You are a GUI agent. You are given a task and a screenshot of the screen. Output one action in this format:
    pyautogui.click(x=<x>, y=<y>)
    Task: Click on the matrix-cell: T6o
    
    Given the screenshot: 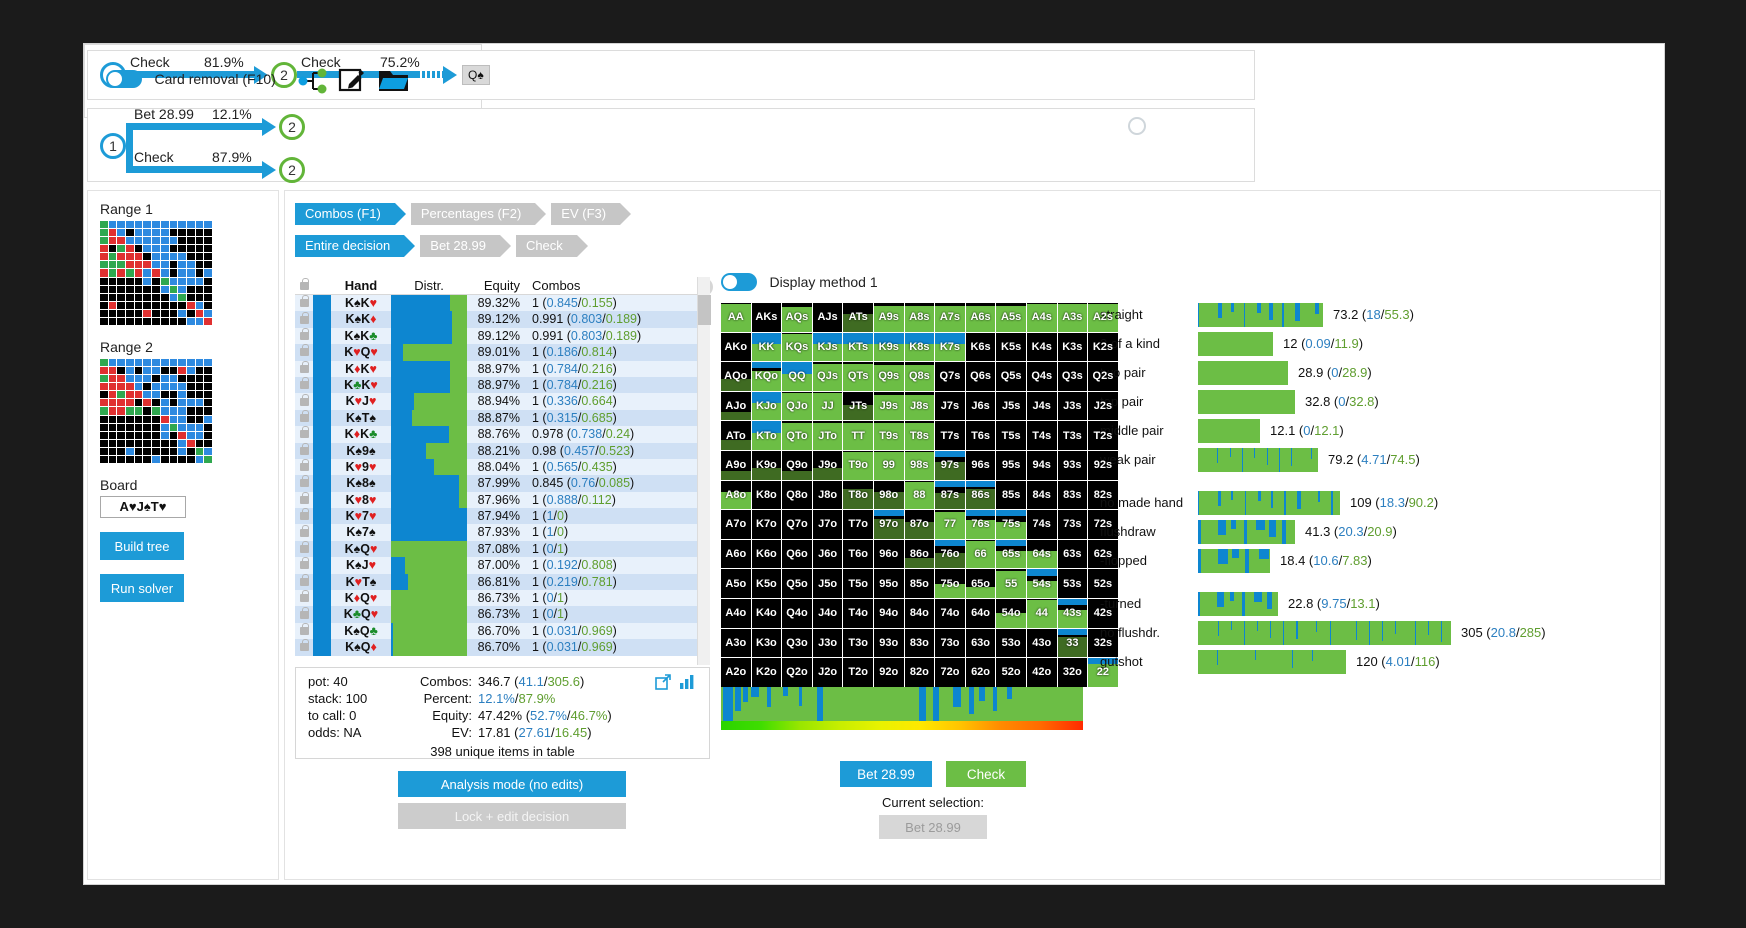 What is the action you would take?
    pyautogui.click(x=858, y=554)
    